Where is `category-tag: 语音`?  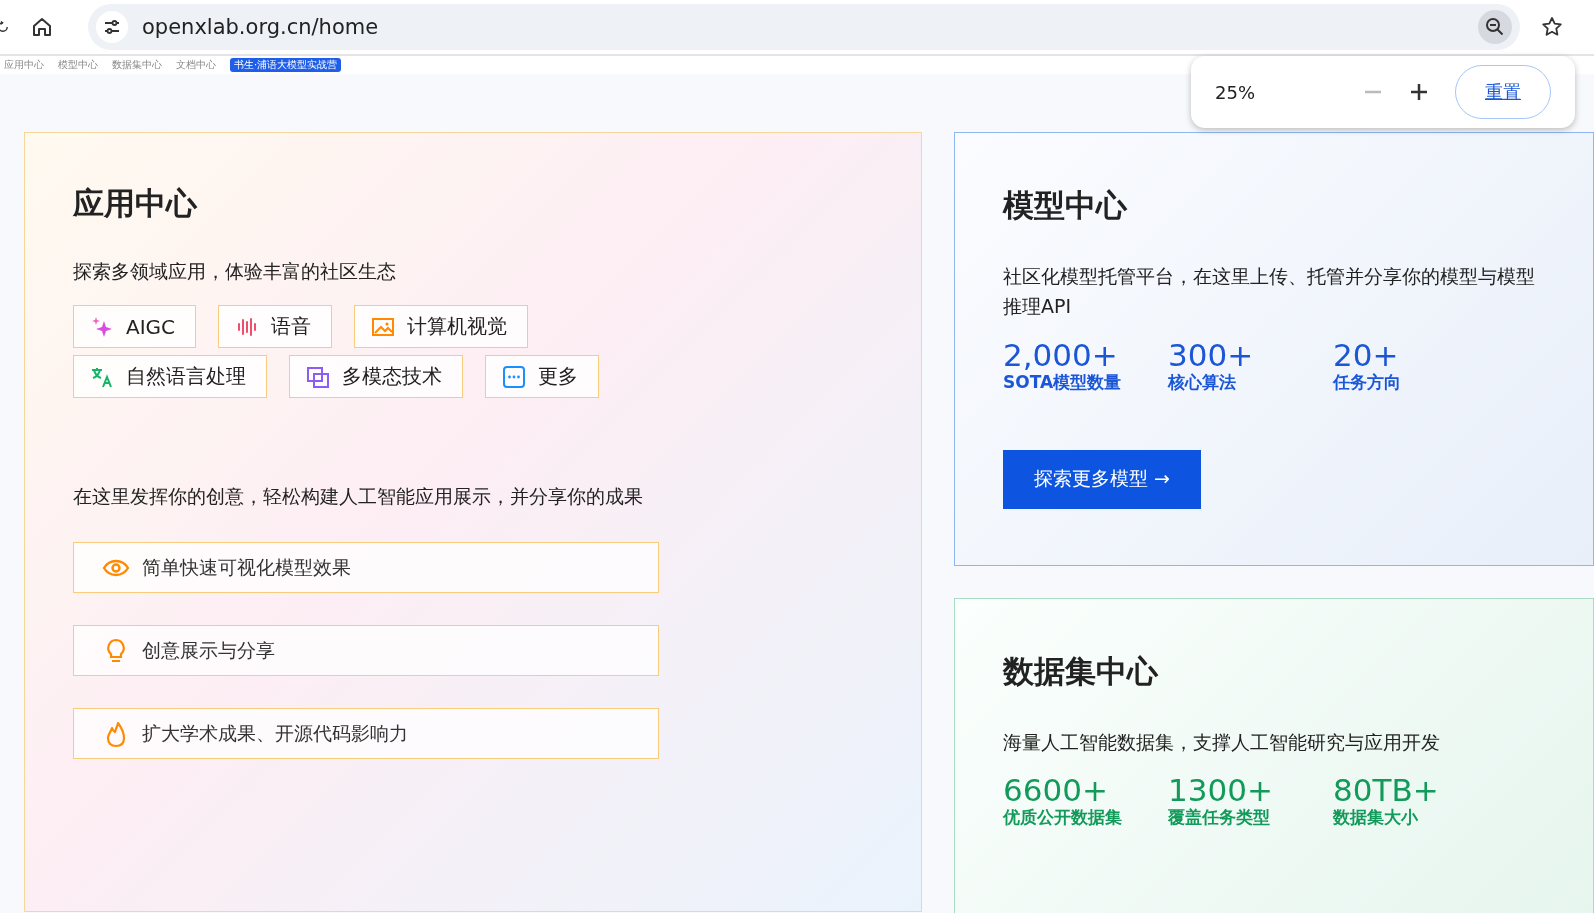 category-tag: 语音 is located at coordinates (275, 326).